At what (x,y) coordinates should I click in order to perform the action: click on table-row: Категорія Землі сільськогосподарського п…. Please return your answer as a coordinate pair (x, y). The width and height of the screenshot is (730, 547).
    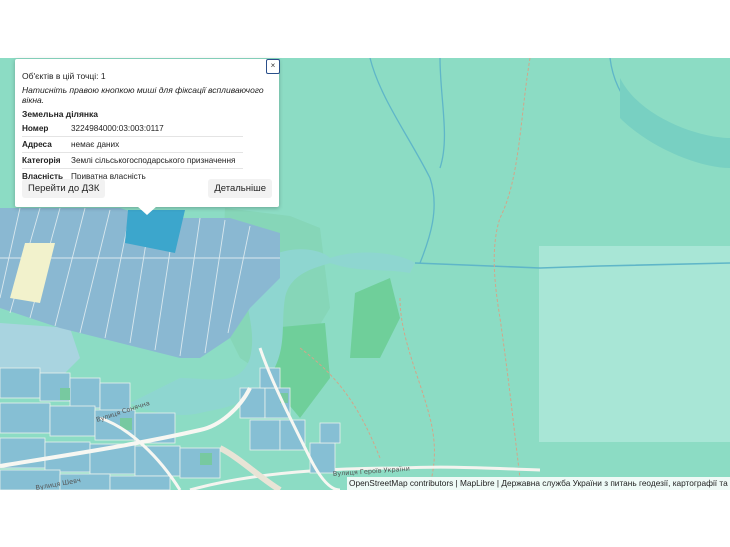
    Looking at the image, I should click on (132, 160).